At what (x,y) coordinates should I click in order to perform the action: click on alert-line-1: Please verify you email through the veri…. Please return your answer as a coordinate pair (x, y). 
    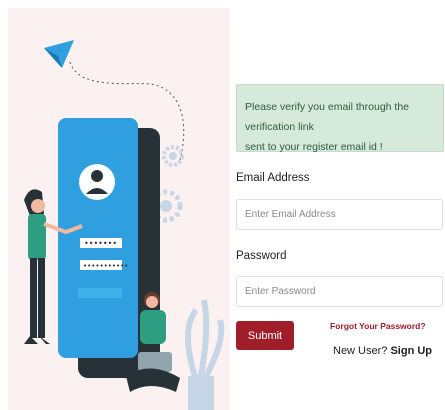
    Looking at the image, I should click on (327, 117).